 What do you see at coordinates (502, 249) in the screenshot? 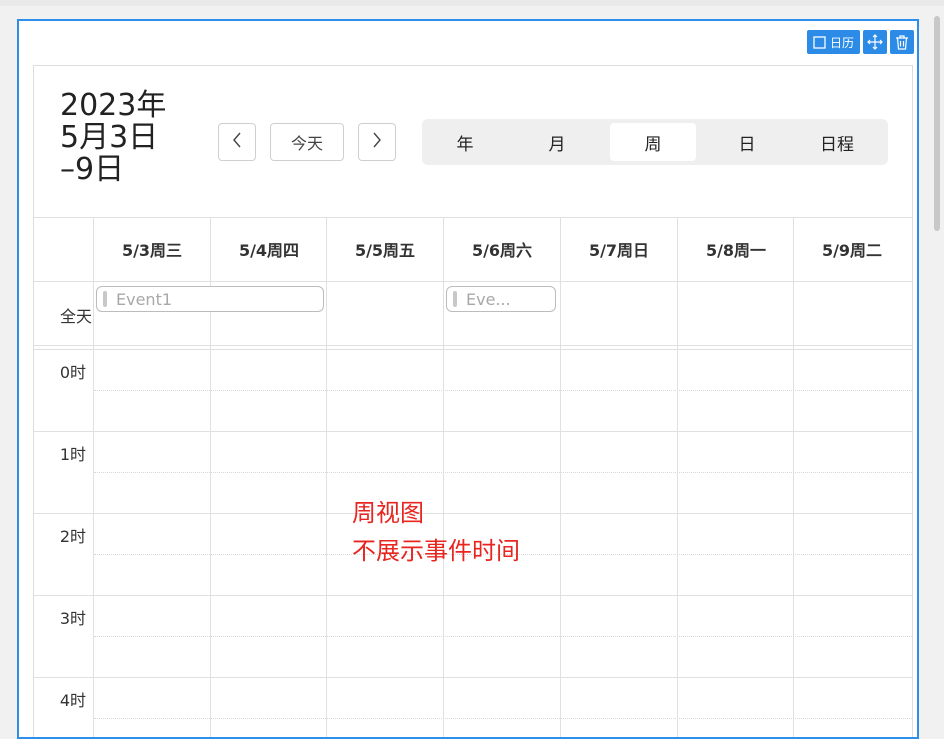
I see `day-header: 5/6周六` at bounding box center [502, 249].